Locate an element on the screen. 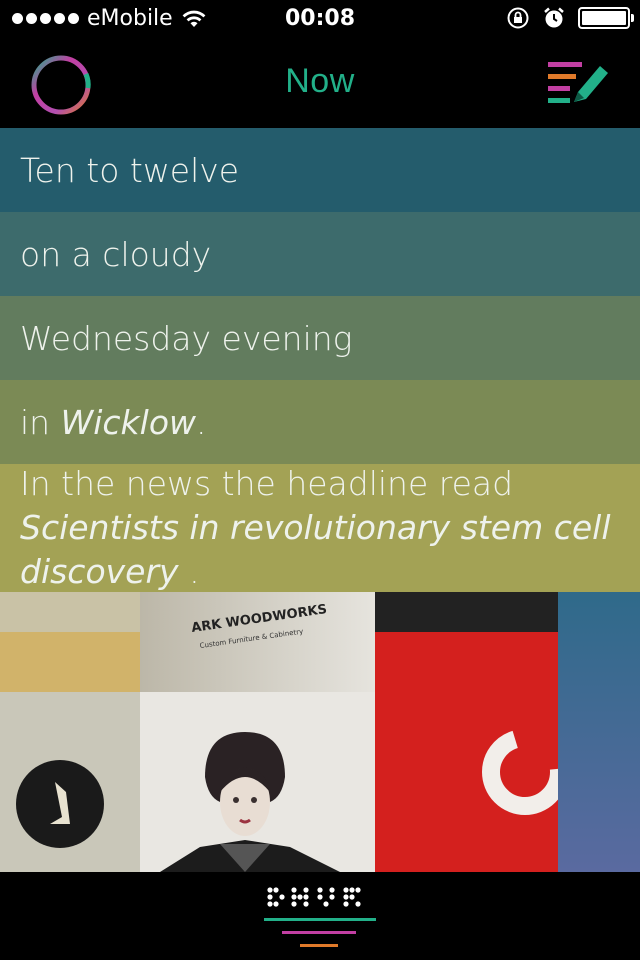  status-bar: eMobile 00:08 is located at coordinates (320, 20).